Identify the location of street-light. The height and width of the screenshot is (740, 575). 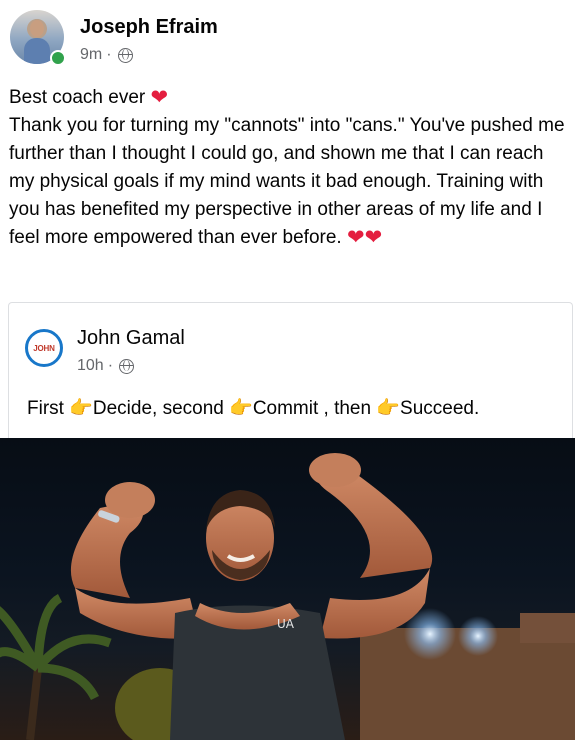
(478, 636).